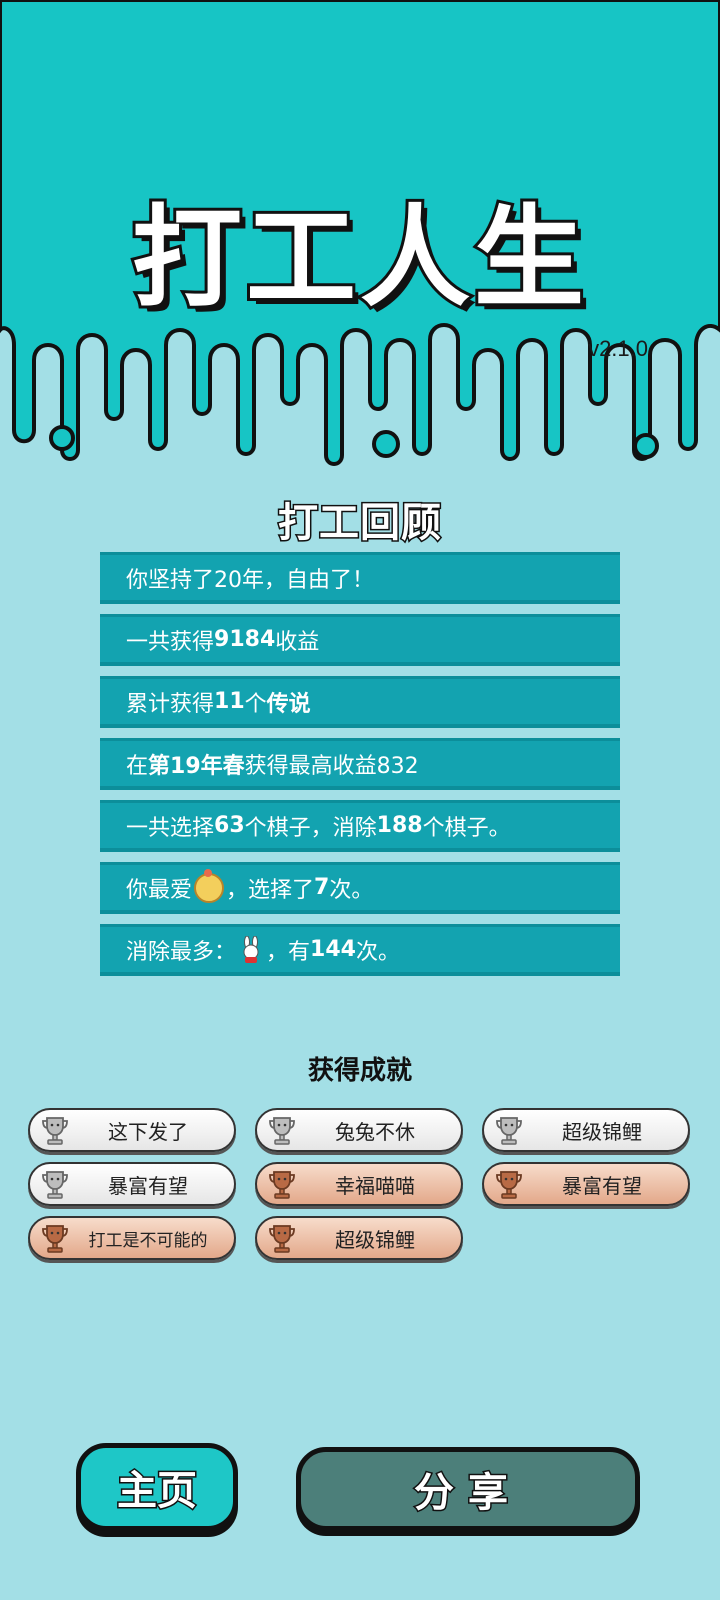 This screenshot has height=1600, width=720. What do you see at coordinates (288, 704) in the screenshot?
I see `review-row-text: 传说` at bounding box center [288, 704].